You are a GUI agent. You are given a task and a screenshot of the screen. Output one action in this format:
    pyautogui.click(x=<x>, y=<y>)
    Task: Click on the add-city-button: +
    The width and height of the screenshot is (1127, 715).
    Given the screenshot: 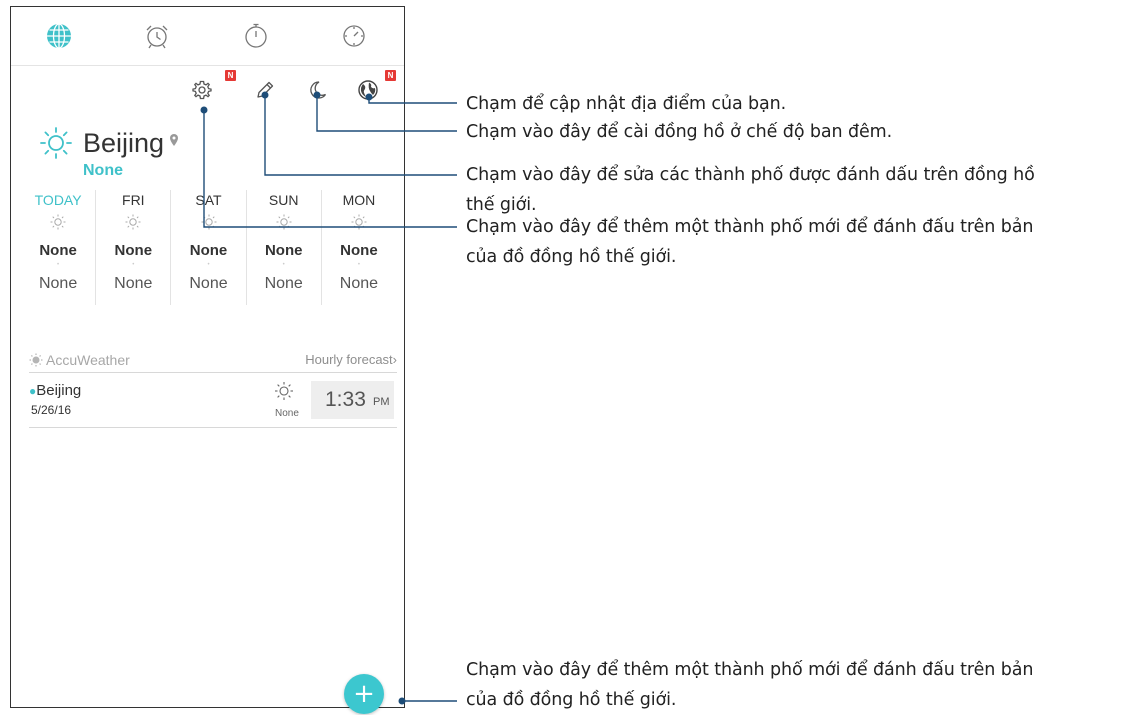 What is the action you would take?
    pyautogui.click(x=364, y=694)
    